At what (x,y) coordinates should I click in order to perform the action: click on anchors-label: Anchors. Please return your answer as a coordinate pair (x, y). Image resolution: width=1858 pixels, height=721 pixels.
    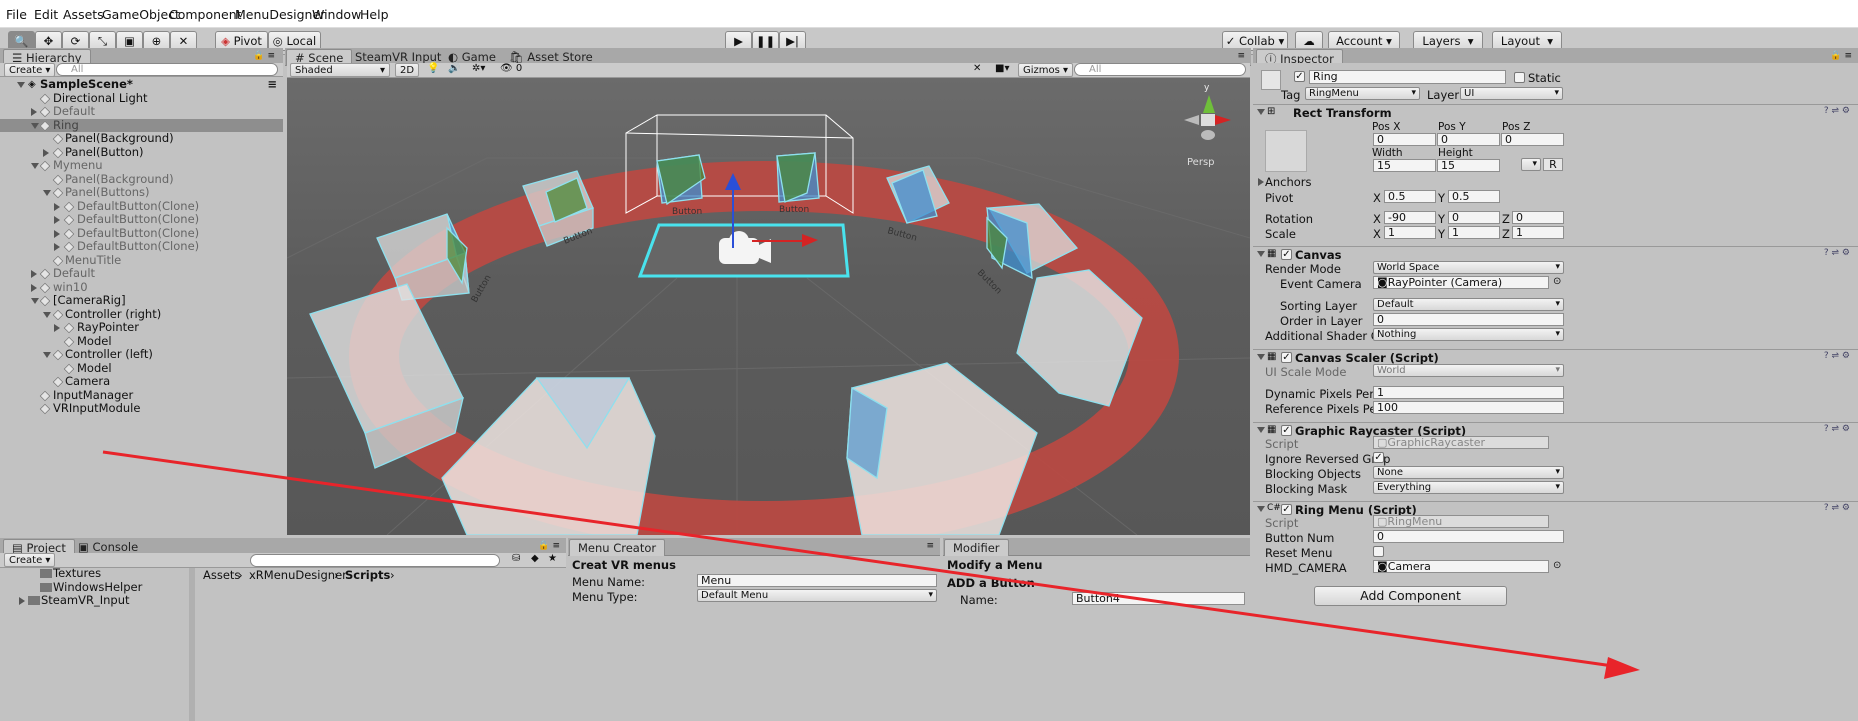
    Looking at the image, I should click on (1288, 182).